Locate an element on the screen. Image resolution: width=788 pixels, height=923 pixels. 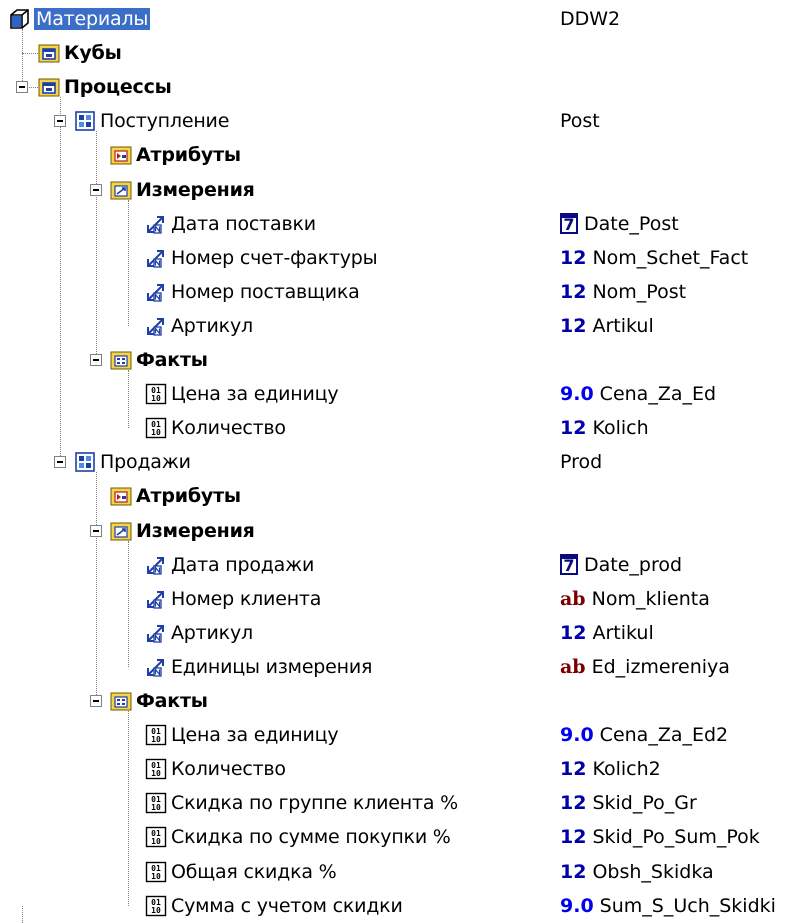
field-name: Sum_S_Uch_Skidki is located at coordinates (687, 905).